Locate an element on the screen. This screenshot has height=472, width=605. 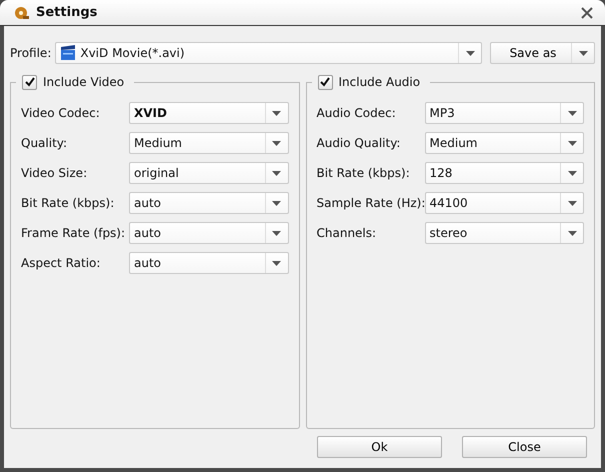
save-as-button: Save as is located at coordinates (542, 53).